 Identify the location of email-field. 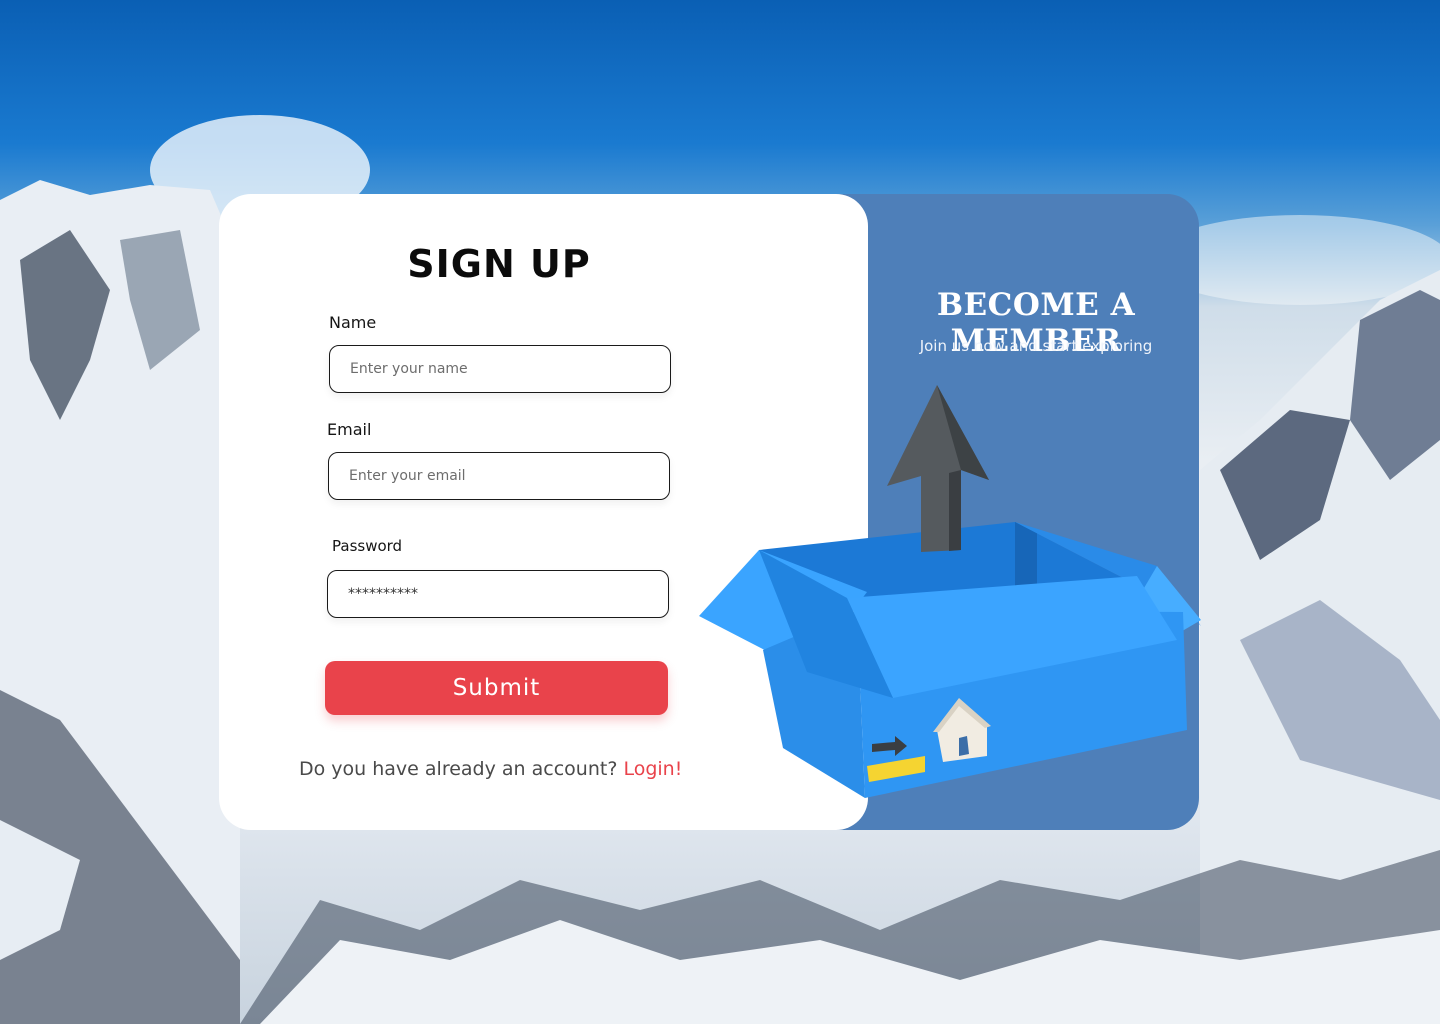
(499, 476).